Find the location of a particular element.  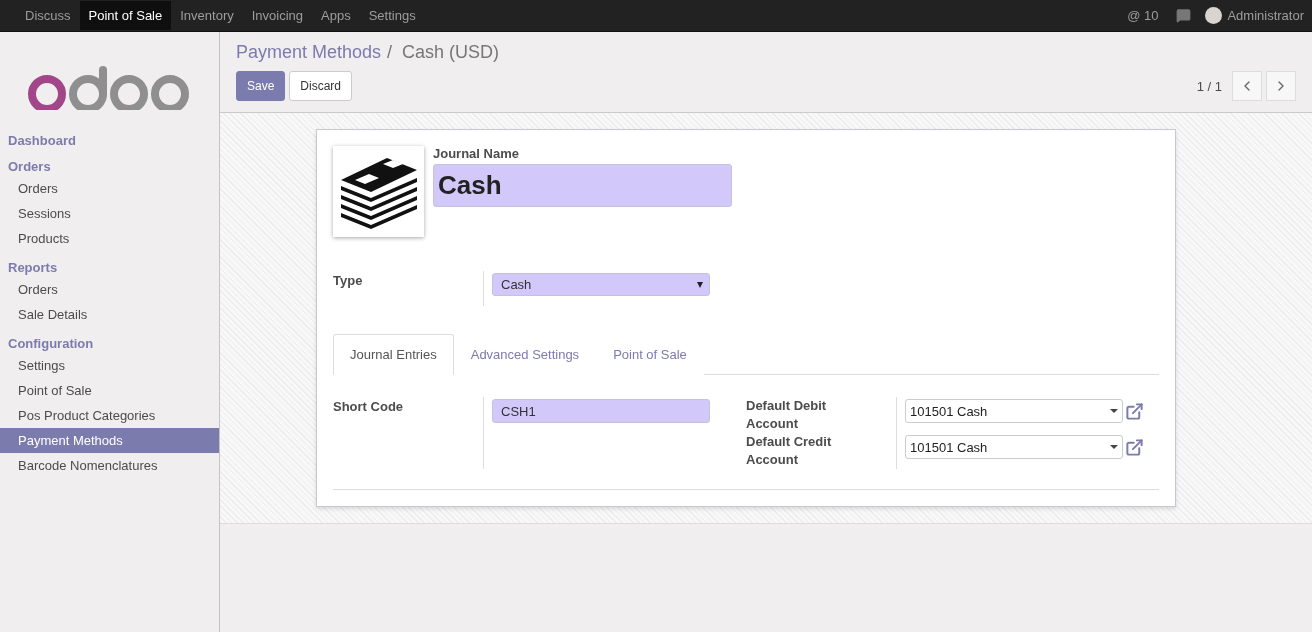

user-menu: Administrator is located at coordinates (1265, 15).